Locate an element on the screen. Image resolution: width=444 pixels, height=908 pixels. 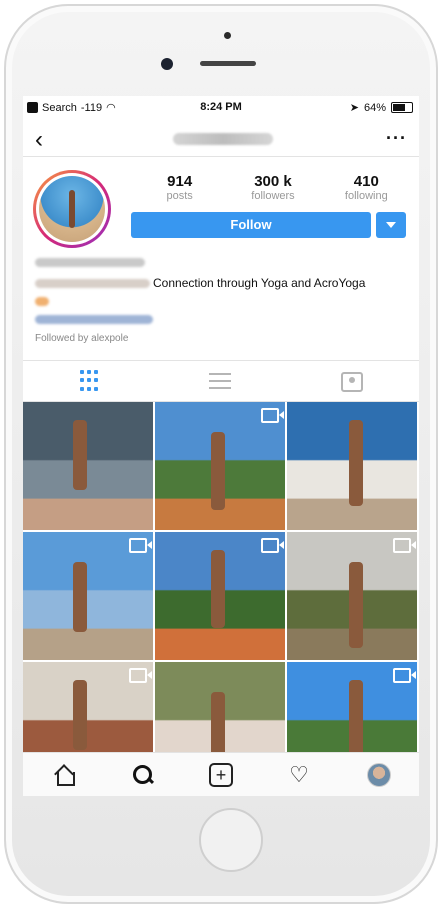
profile-tabs is located at coordinates (221, 381).